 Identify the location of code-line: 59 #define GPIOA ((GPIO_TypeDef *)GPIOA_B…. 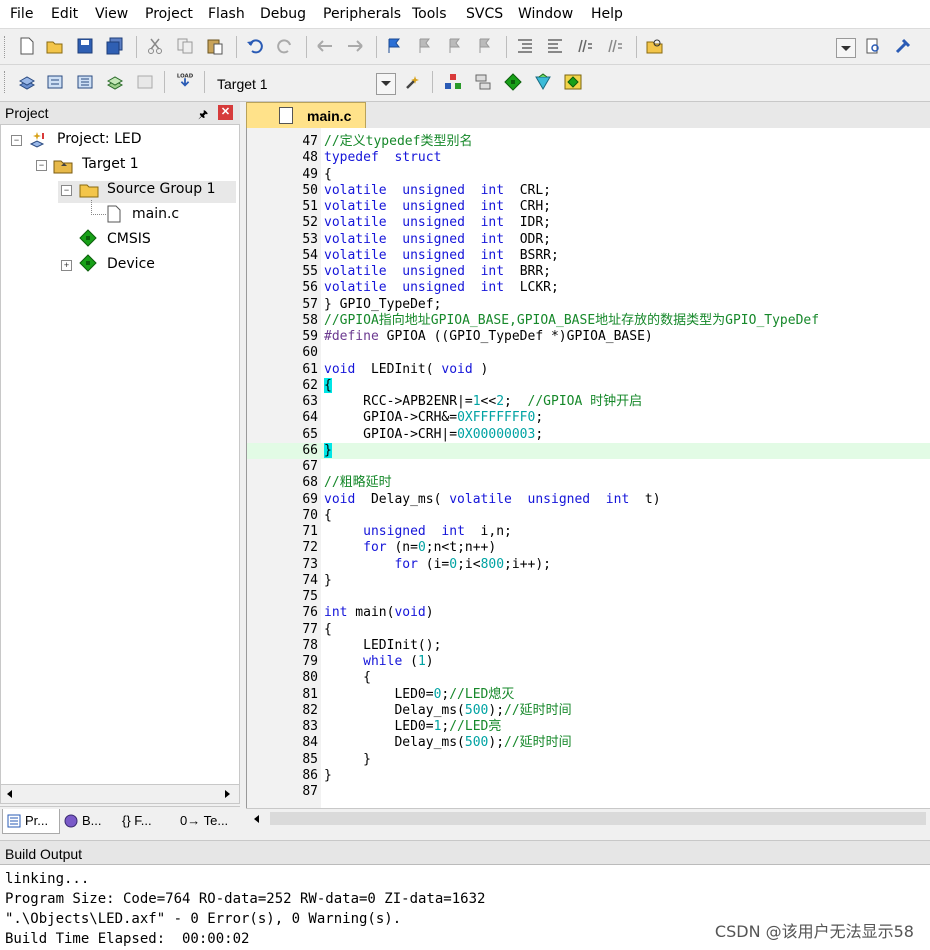
(588, 337).